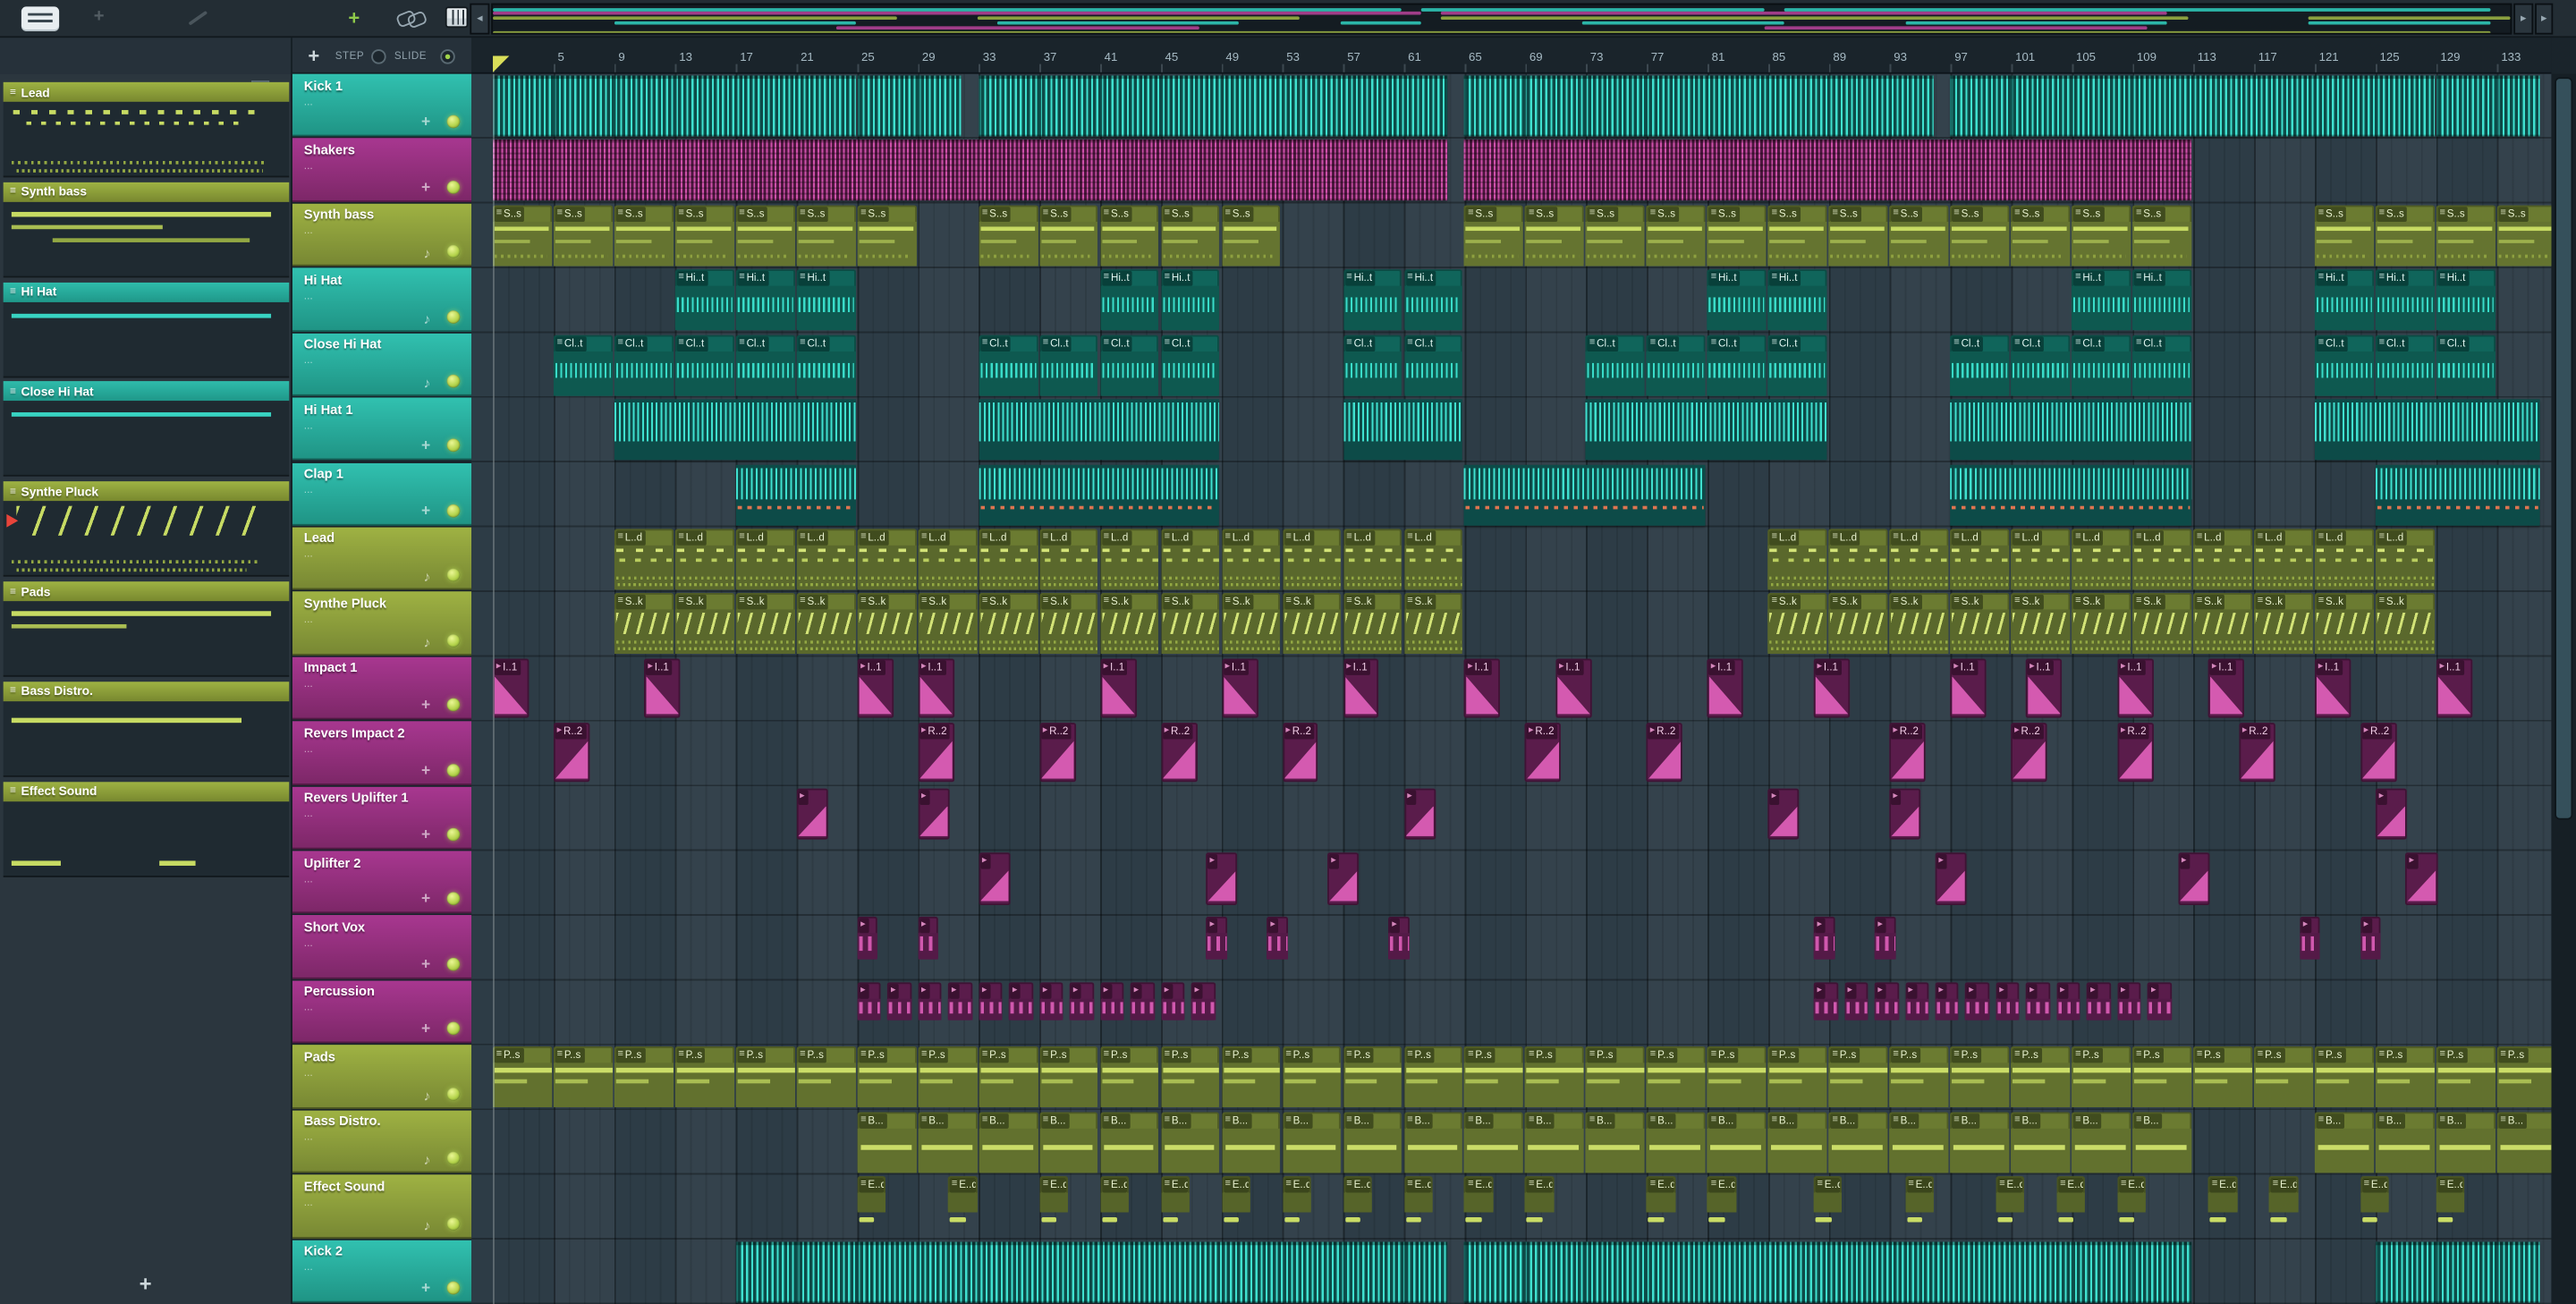  I want to click on picker-item-effect-sound: ≡ Effect Sound, so click(146, 829).